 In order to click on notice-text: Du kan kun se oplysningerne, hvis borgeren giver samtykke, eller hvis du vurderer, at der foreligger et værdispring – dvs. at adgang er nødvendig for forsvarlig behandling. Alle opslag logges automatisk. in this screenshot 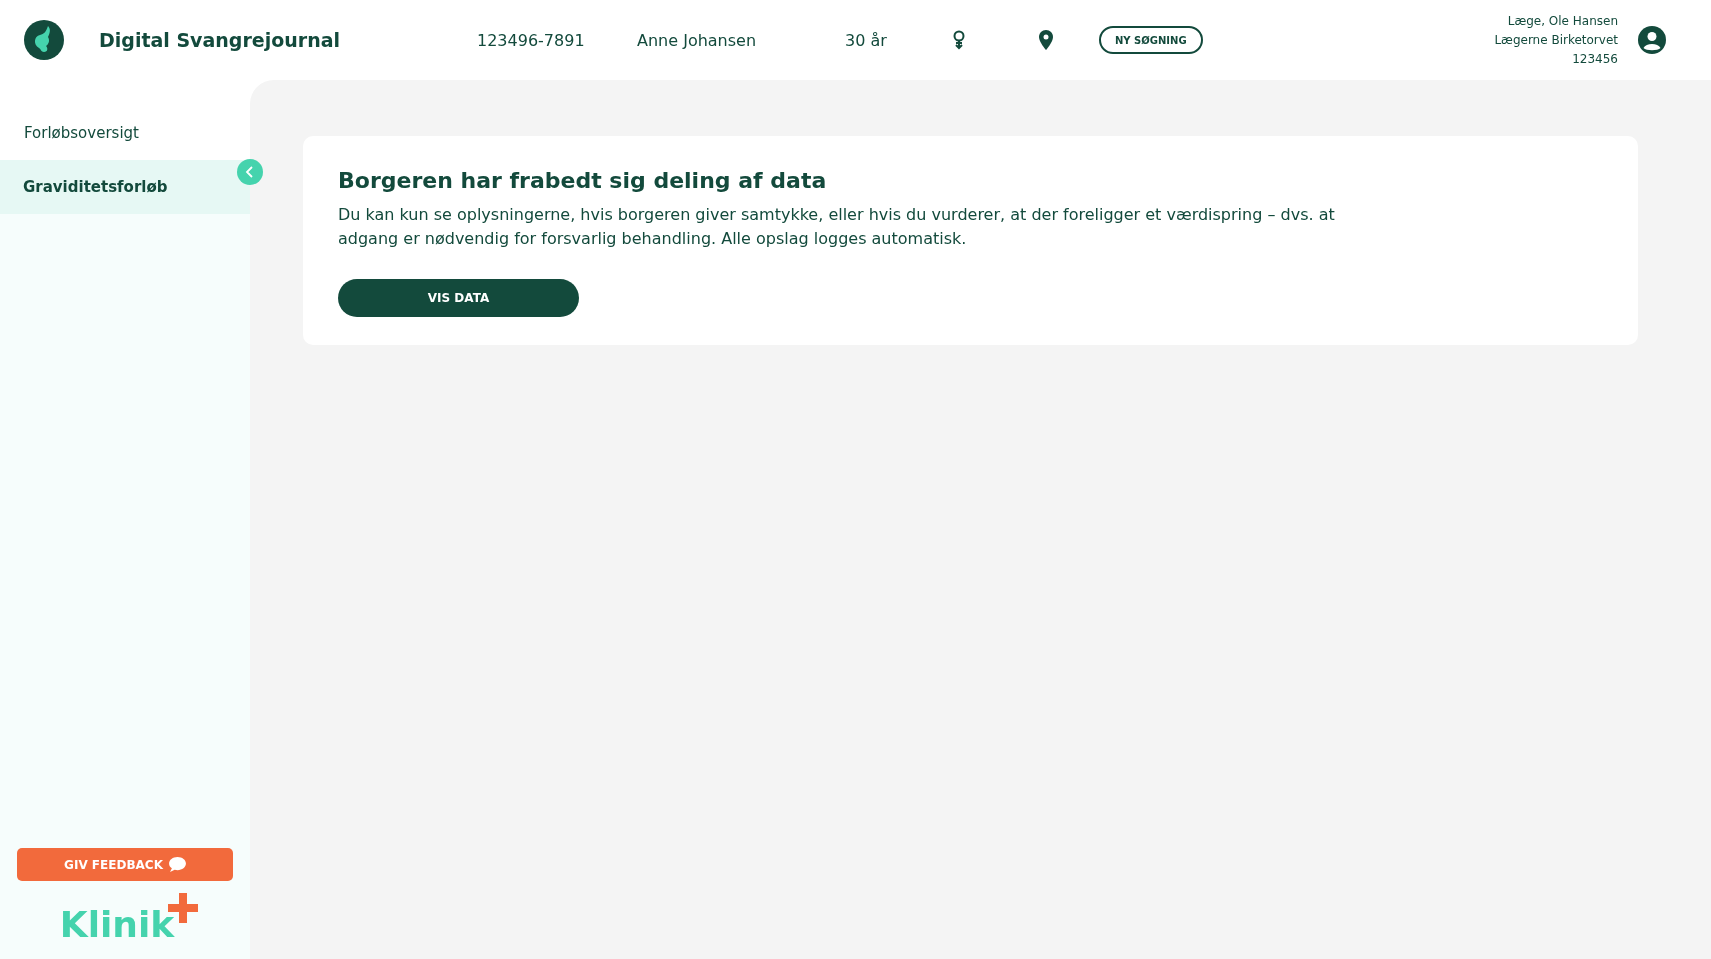, I will do `click(837, 227)`.